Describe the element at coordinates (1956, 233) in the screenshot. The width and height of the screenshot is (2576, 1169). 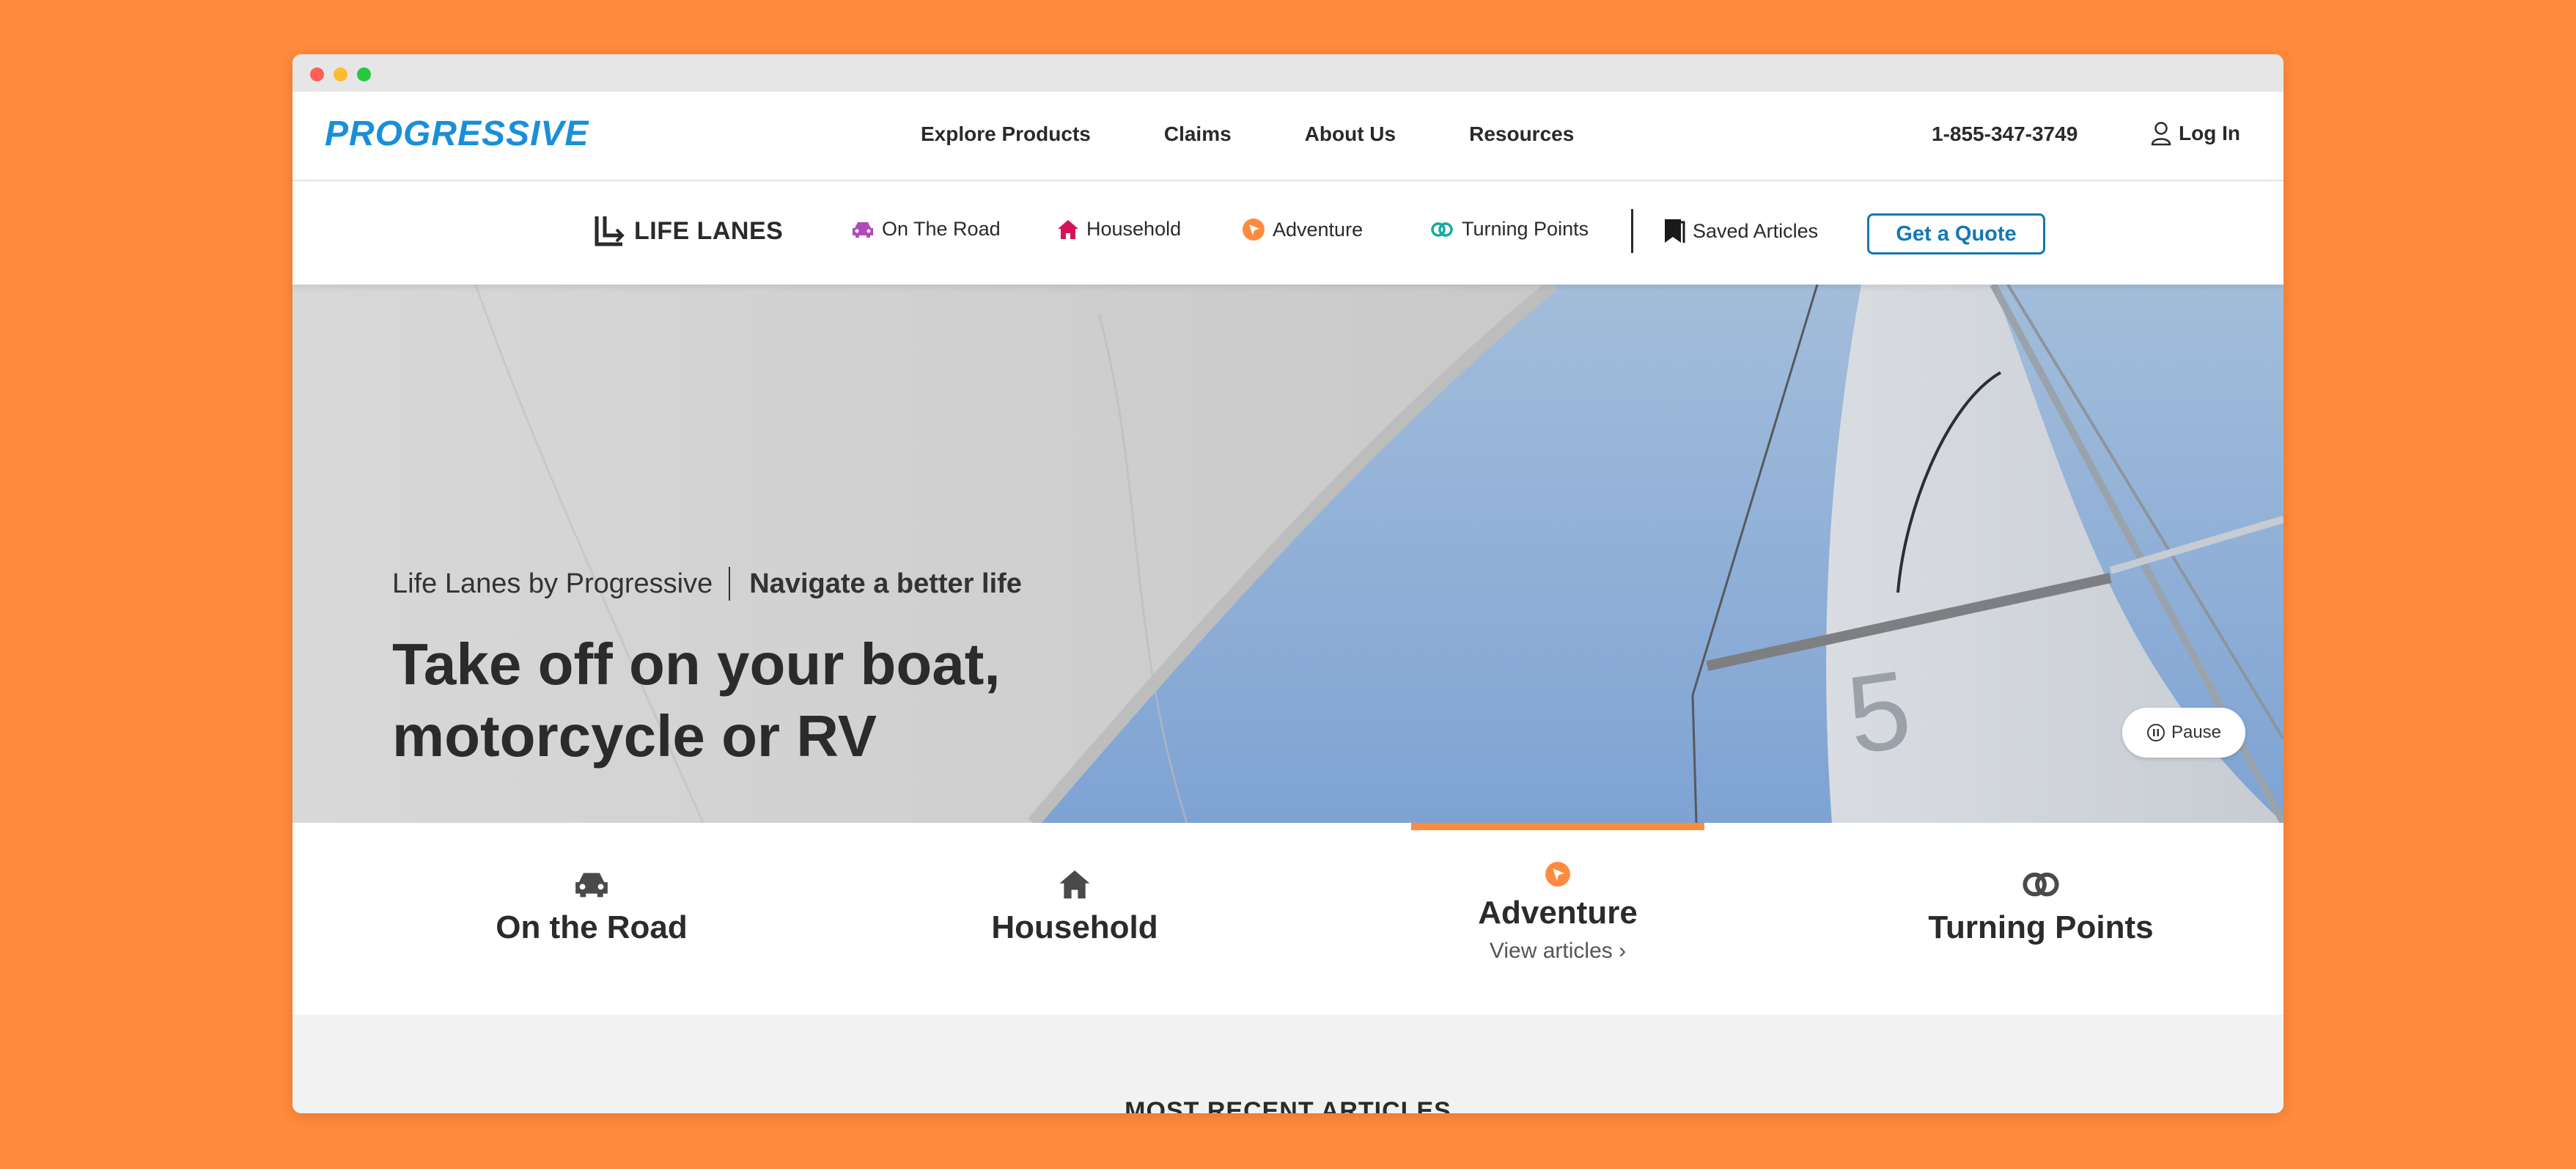
I see `get-a-quote-button: Get a Quote` at that location.